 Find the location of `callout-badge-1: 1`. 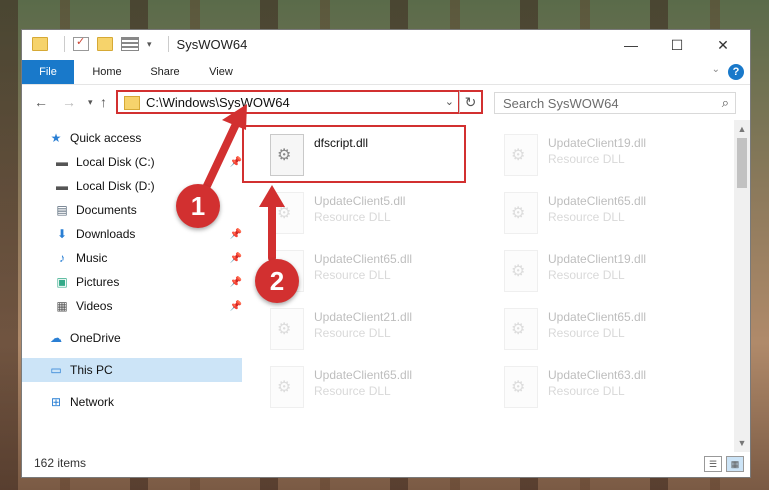

callout-badge-1: 1 is located at coordinates (198, 206).